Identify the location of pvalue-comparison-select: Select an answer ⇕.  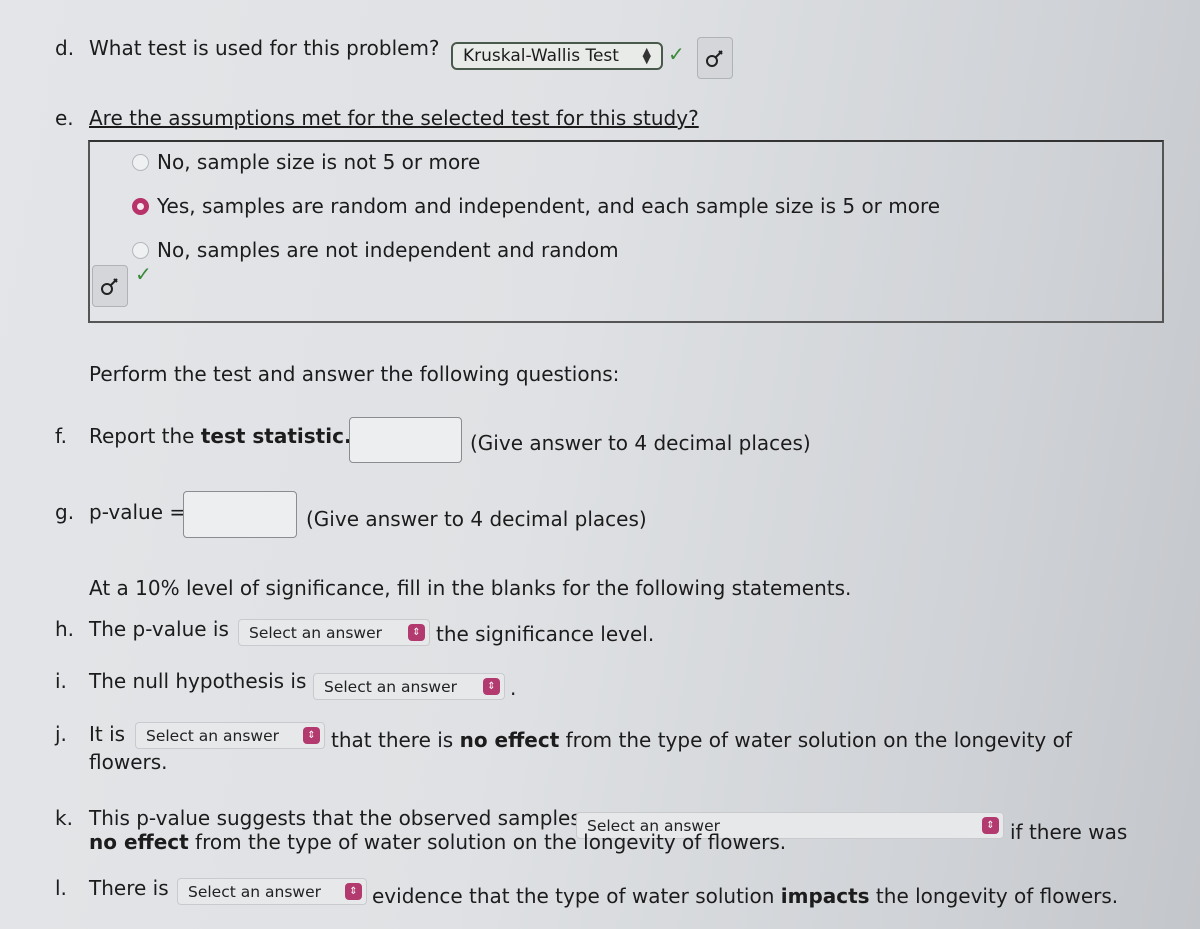
(334, 632).